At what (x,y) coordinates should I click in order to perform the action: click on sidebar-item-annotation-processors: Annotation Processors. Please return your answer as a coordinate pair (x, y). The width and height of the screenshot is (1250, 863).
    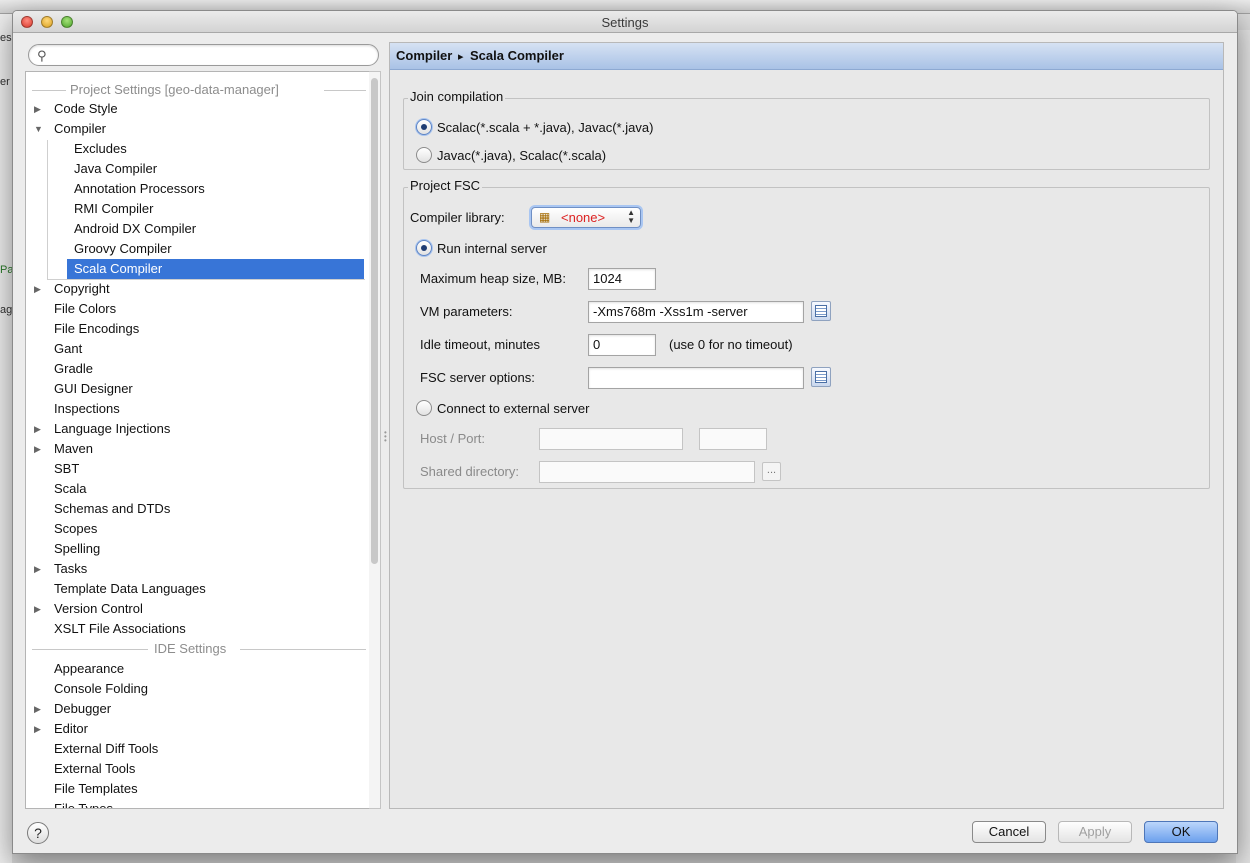
    Looking at the image, I should click on (196, 189).